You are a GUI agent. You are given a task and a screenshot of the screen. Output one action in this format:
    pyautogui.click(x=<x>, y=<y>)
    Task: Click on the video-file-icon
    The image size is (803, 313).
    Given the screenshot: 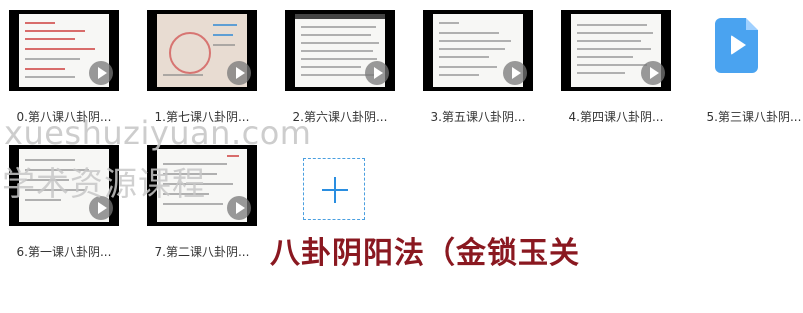 What is the action you would take?
    pyautogui.click(x=736, y=45)
    